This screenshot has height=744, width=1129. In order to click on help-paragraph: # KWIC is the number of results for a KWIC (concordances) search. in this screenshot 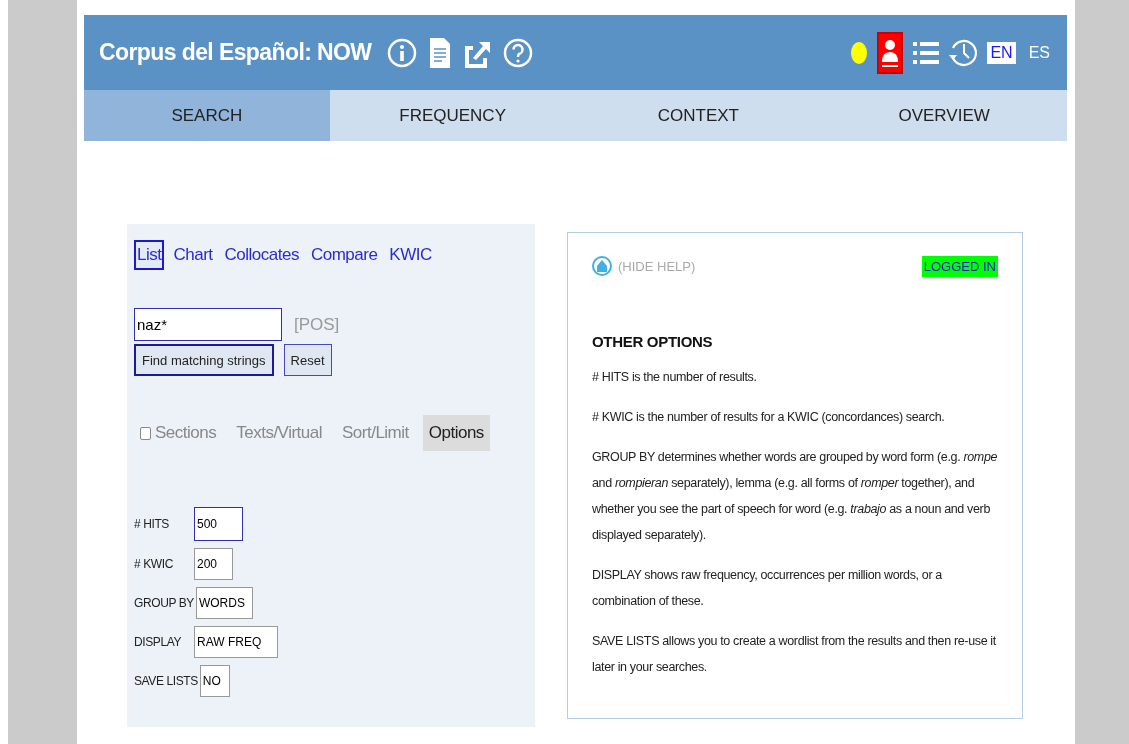, I will do `click(769, 417)`.